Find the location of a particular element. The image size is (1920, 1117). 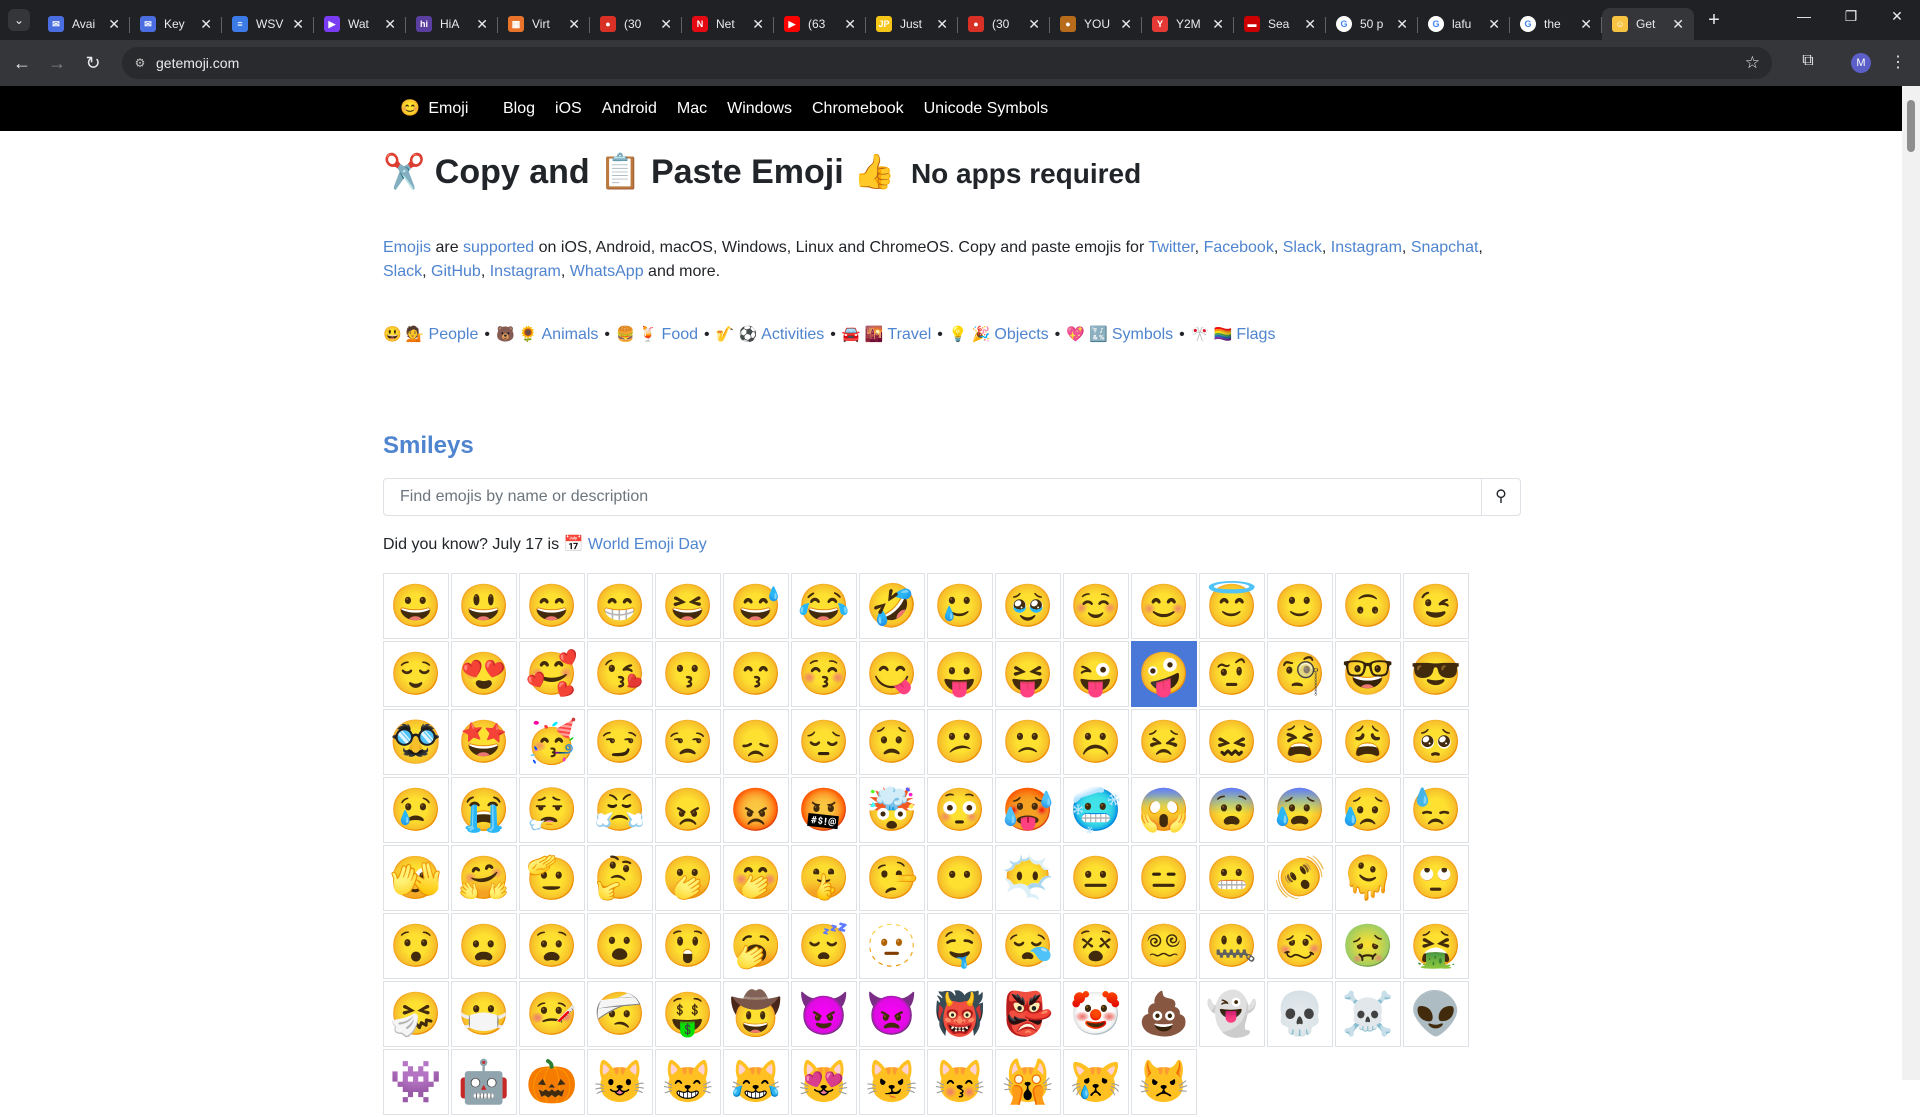

emoji-cell: 🥴 is located at coordinates (1300, 946).